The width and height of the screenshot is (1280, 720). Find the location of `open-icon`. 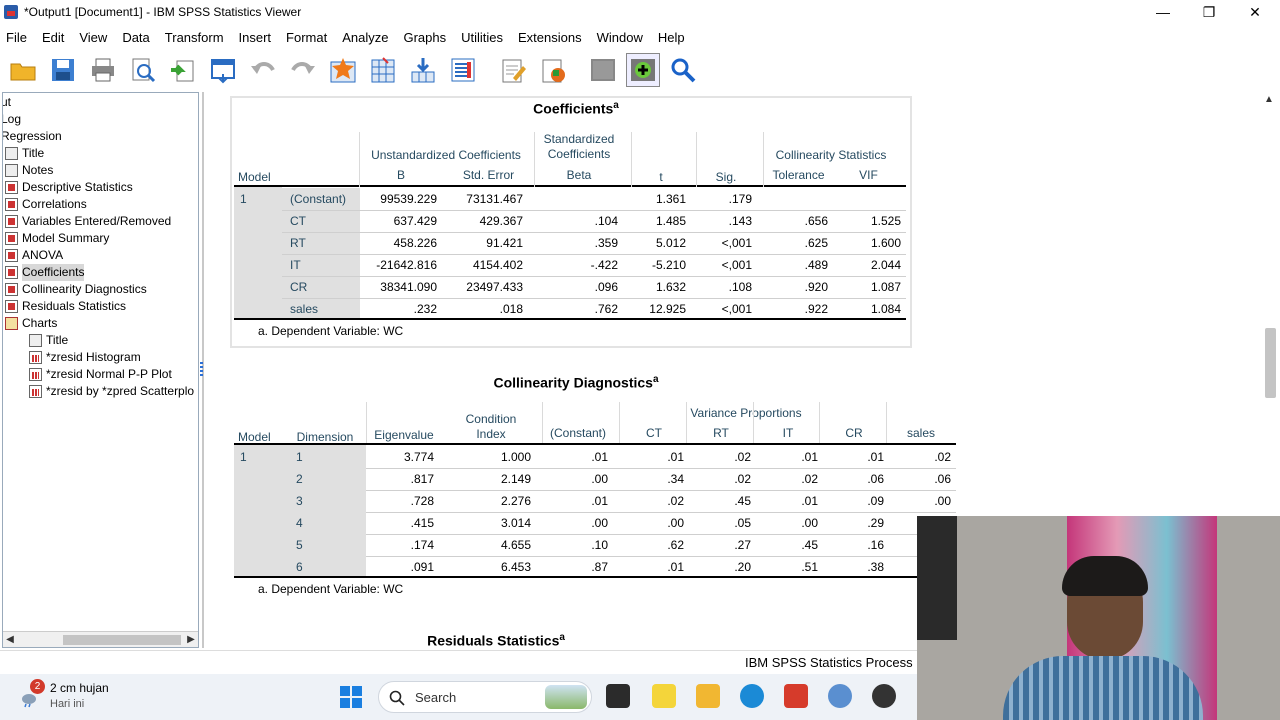

open-icon is located at coordinates (23, 70).